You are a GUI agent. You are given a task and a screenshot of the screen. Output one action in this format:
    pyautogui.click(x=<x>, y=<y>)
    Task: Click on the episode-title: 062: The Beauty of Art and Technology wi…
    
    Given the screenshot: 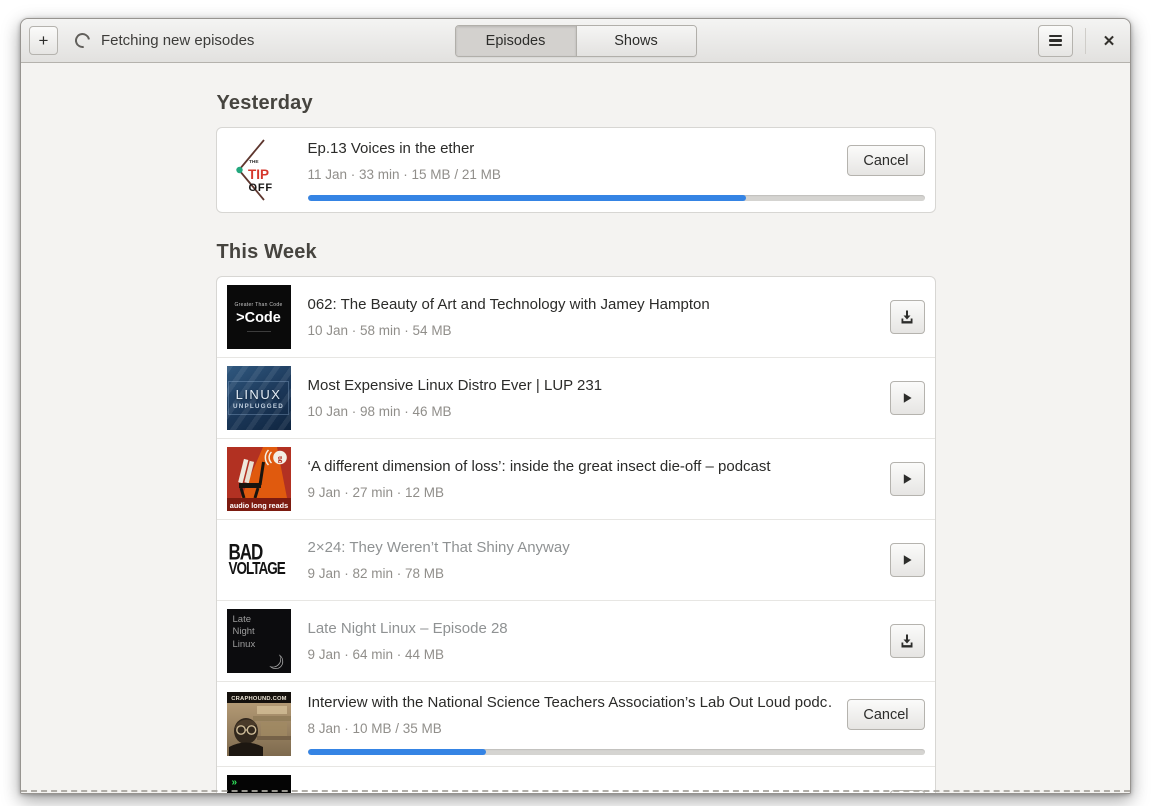 What is the action you would take?
    pyautogui.click(x=508, y=304)
    